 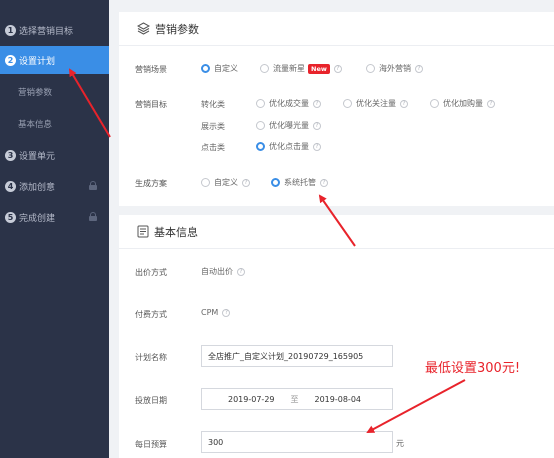 I want to click on panel-title: 营销参数, so click(x=177, y=29).